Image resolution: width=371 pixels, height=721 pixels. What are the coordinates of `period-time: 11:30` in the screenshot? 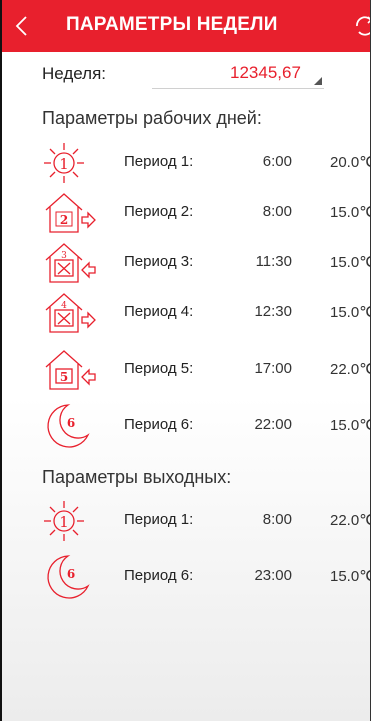 It's located at (273, 261).